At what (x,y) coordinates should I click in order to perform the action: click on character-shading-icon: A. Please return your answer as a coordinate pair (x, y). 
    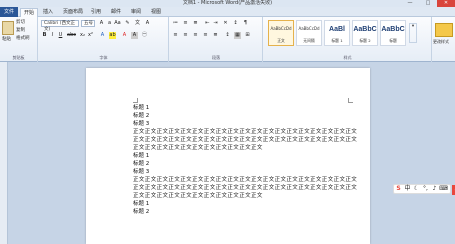
    Looking at the image, I should click on (134, 35).